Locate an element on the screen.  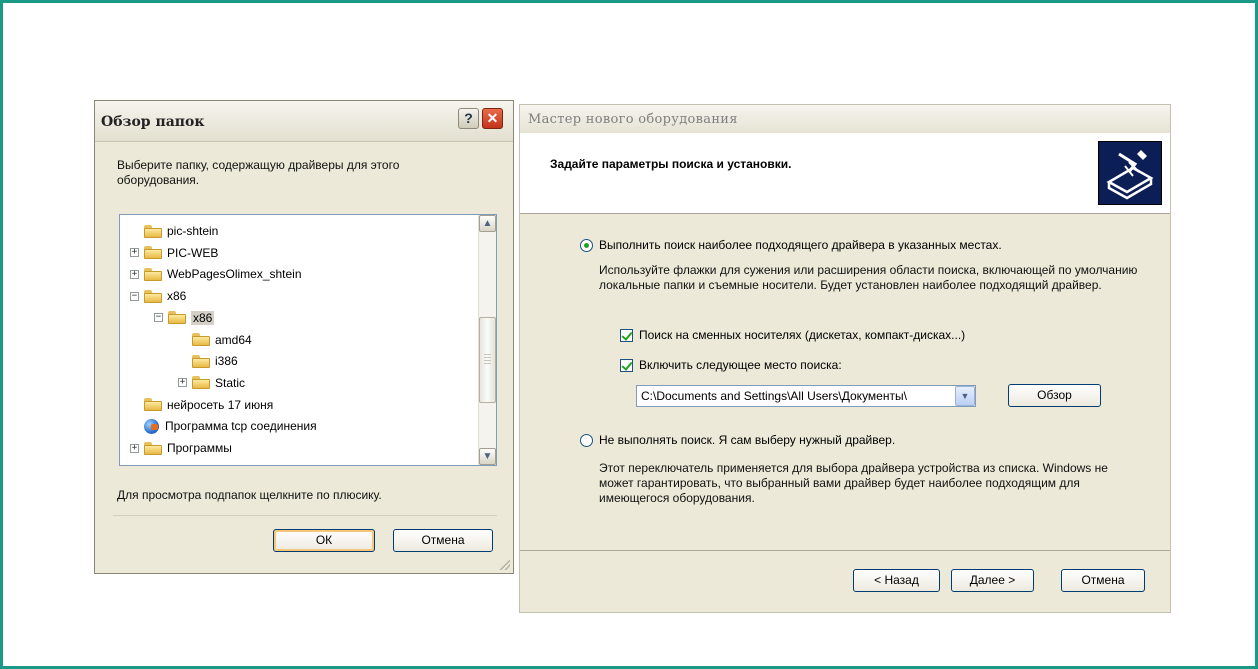
cancel-button: Отмена is located at coordinates (443, 540).